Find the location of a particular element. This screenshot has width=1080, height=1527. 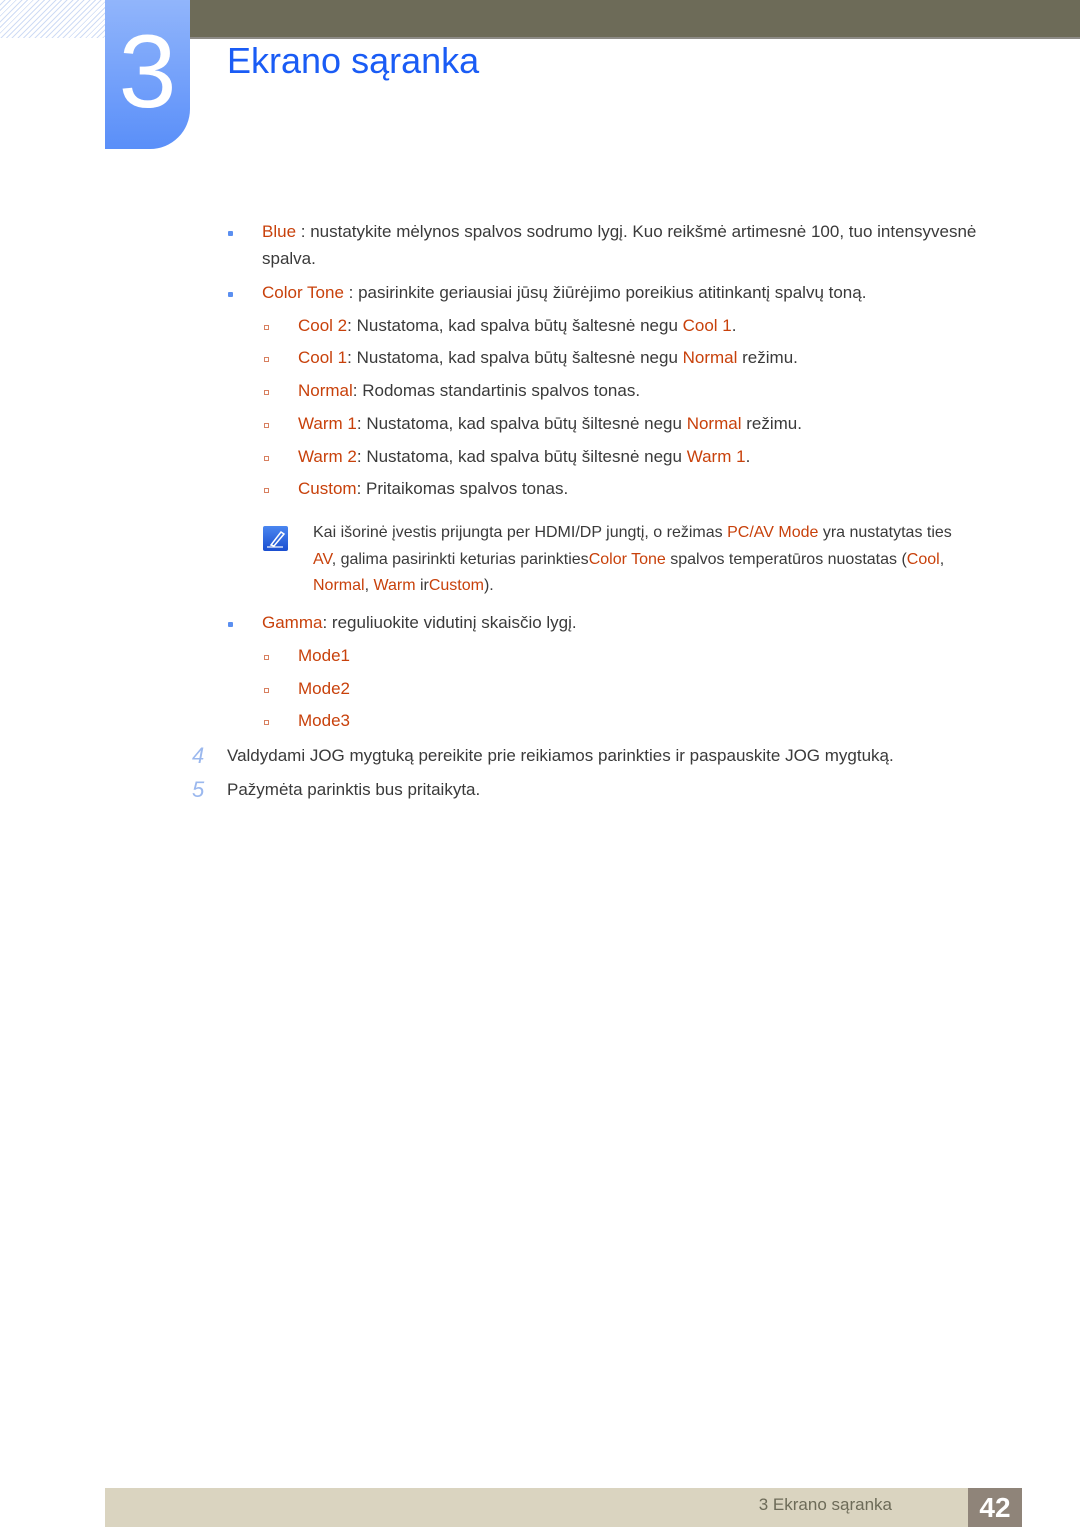

highlight-term: Cool is located at coordinates (923, 559).